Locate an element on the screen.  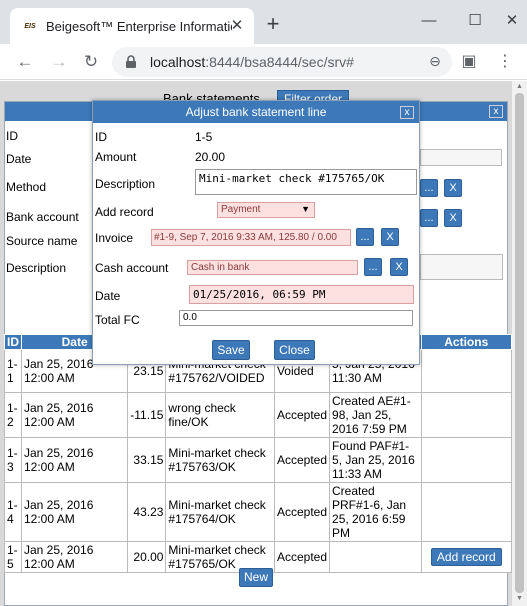
dialog-title: Adjust bank statement line is located at coordinates (256, 112).